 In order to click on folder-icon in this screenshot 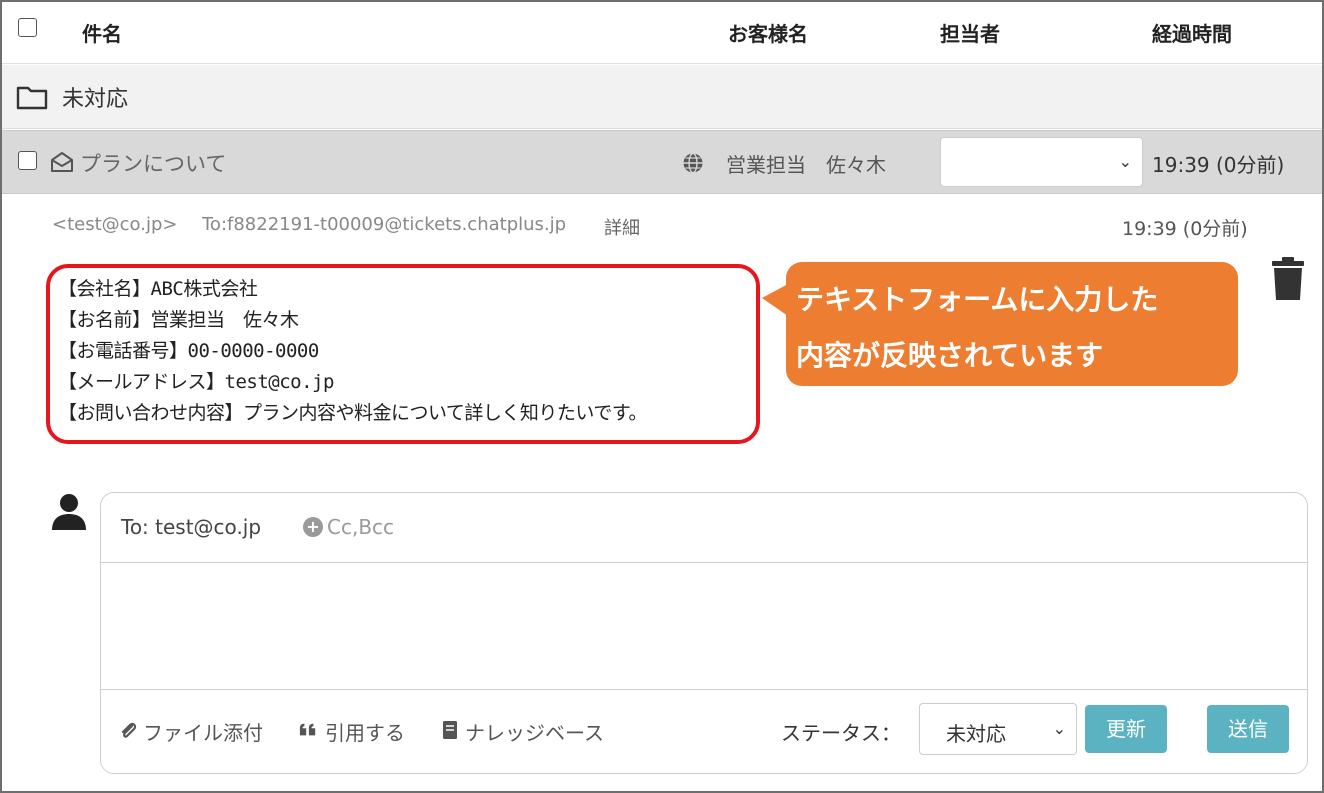, I will do `click(32, 98)`.